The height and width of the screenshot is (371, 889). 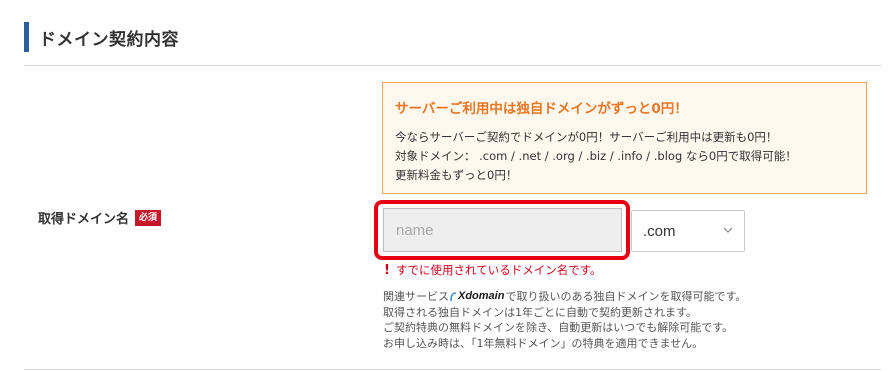 I want to click on note-line: 取得される独自ドメインは1年ごとに自動で契約更新されます。, so click(x=540, y=312).